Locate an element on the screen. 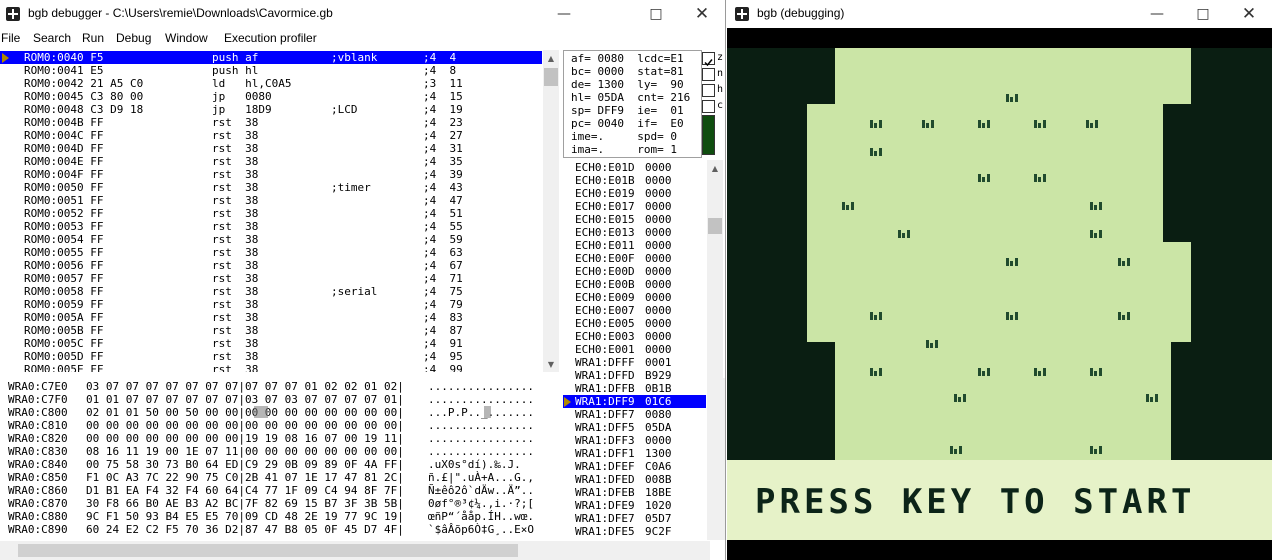 Image resolution: width=1272 pixels, height=560 pixels. scroll-up-arrow-icon: ▲ is located at coordinates (551, 58).